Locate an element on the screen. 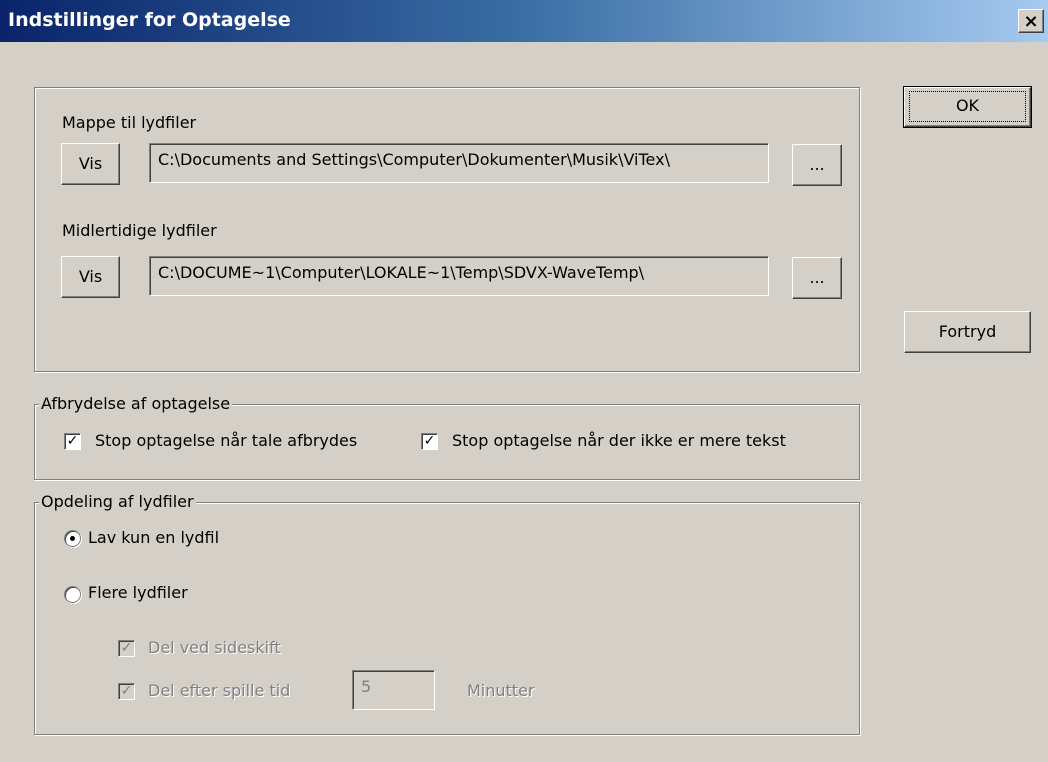 Image resolution: width=1048 pixels, height=762 pixels. stop-on-speech-label: Stop optagelse når tale afbrydes is located at coordinates (226, 440).